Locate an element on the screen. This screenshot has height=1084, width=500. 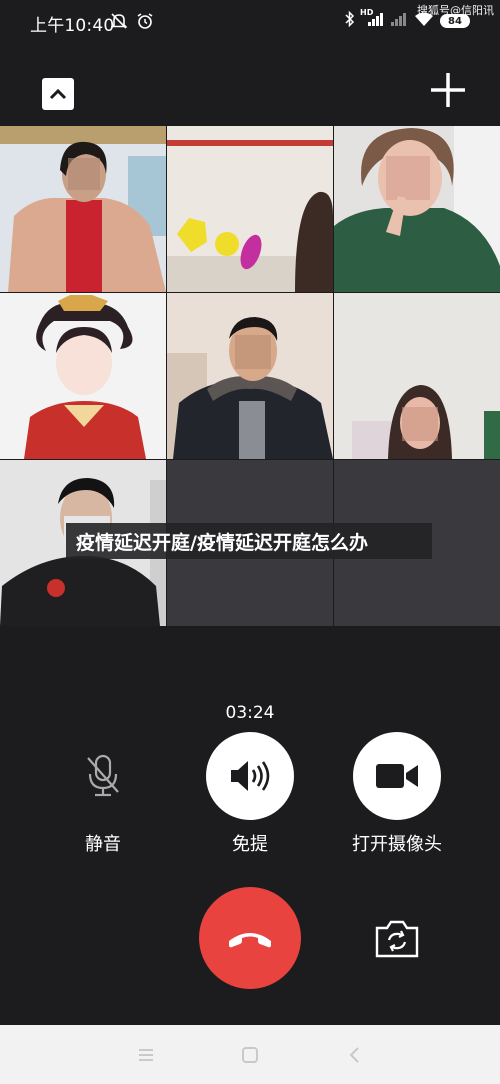
home-icon is located at coordinates (250, 1054).